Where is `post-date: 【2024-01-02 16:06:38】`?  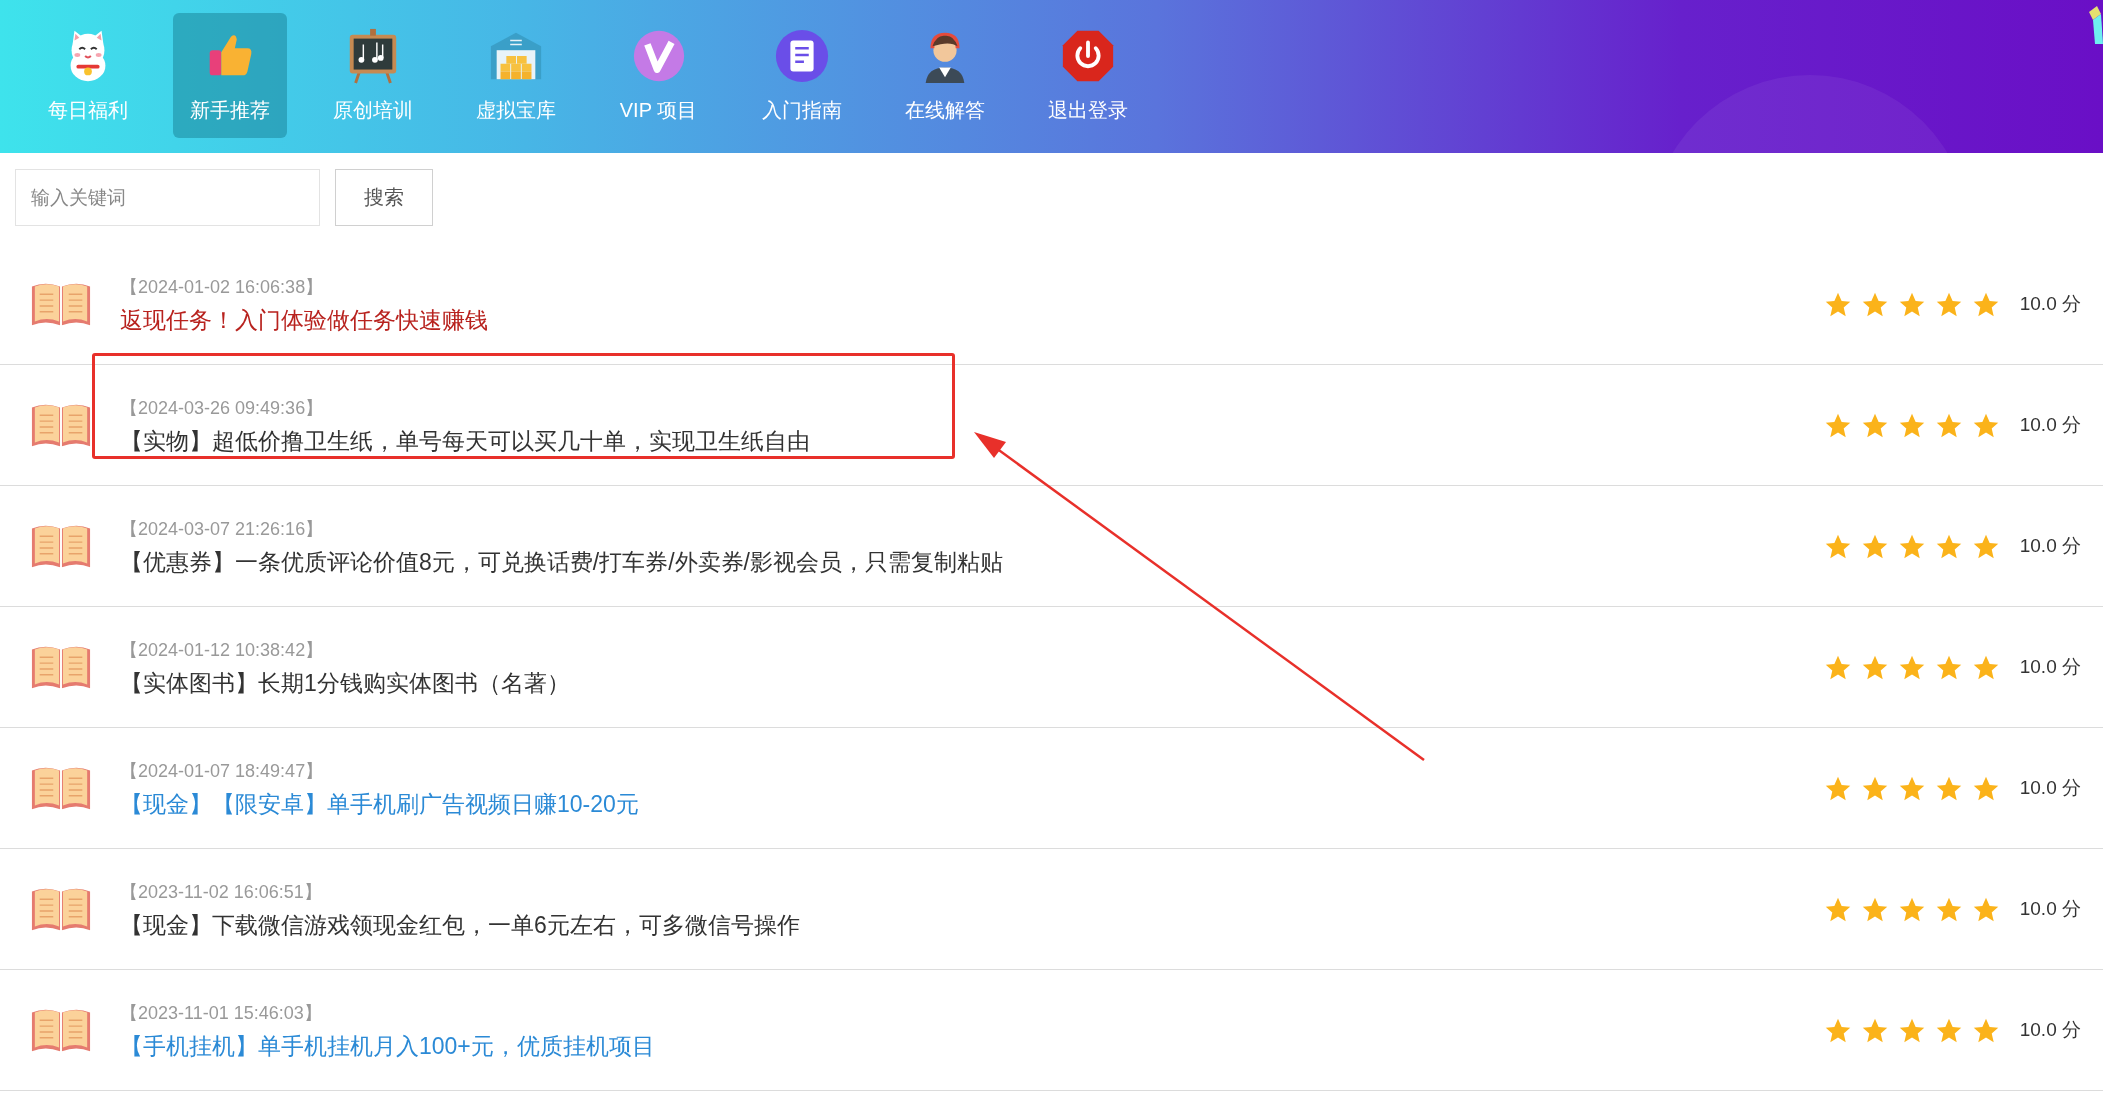
post-date: 【2024-01-02 16:06:38】 is located at coordinates (222, 287).